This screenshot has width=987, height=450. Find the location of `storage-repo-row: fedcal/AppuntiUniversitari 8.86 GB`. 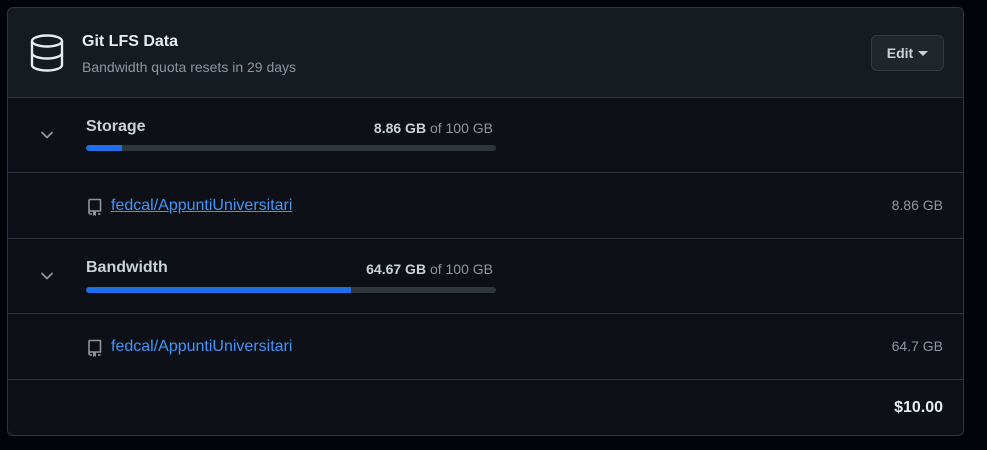

storage-repo-row: fedcal/AppuntiUniversitari 8.86 GB is located at coordinates (485, 206).